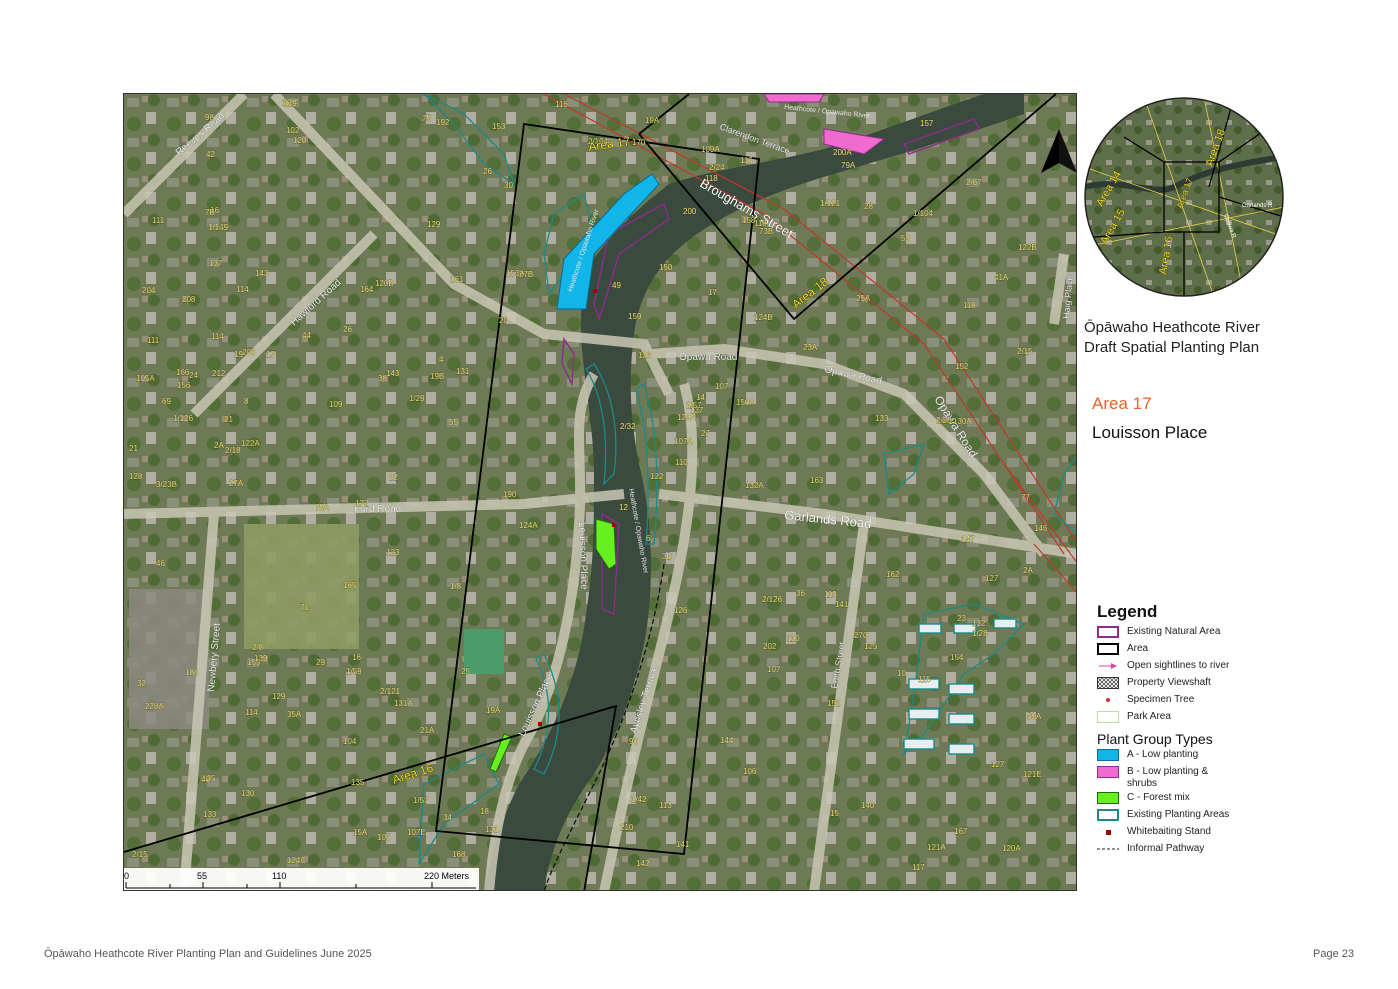 This screenshot has width=1398, height=989. What do you see at coordinates (1108, 649) in the screenshot?
I see `black-outline-icon` at bounding box center [1108, 649].